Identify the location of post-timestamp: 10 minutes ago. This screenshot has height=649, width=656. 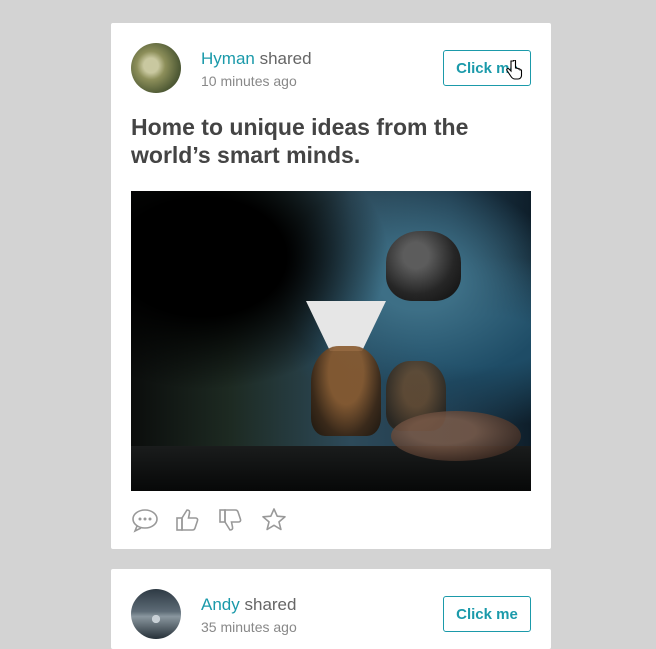
(249, 81).